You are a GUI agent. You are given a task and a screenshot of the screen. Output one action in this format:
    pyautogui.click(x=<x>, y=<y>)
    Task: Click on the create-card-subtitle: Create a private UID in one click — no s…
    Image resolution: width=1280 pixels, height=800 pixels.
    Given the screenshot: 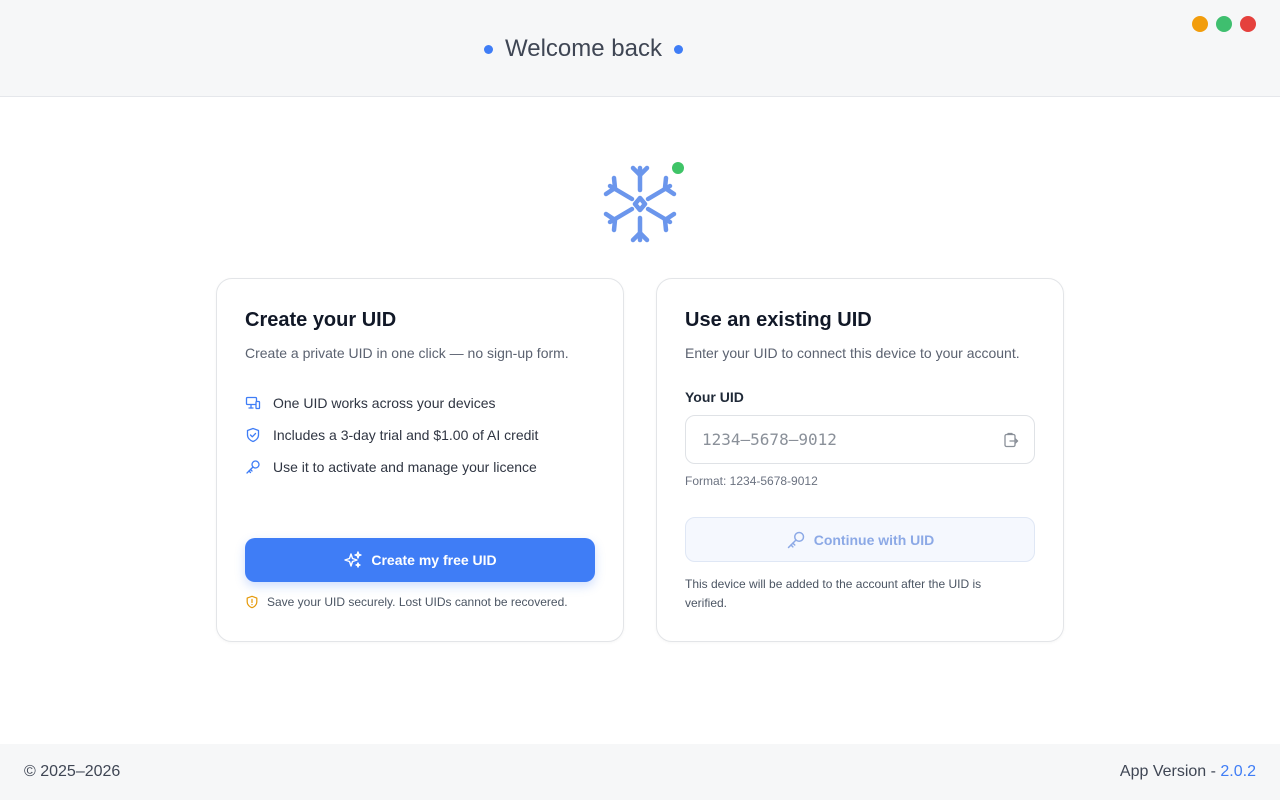 What is the action you would take?
    pyautogui.click(x=407, y=353)
    